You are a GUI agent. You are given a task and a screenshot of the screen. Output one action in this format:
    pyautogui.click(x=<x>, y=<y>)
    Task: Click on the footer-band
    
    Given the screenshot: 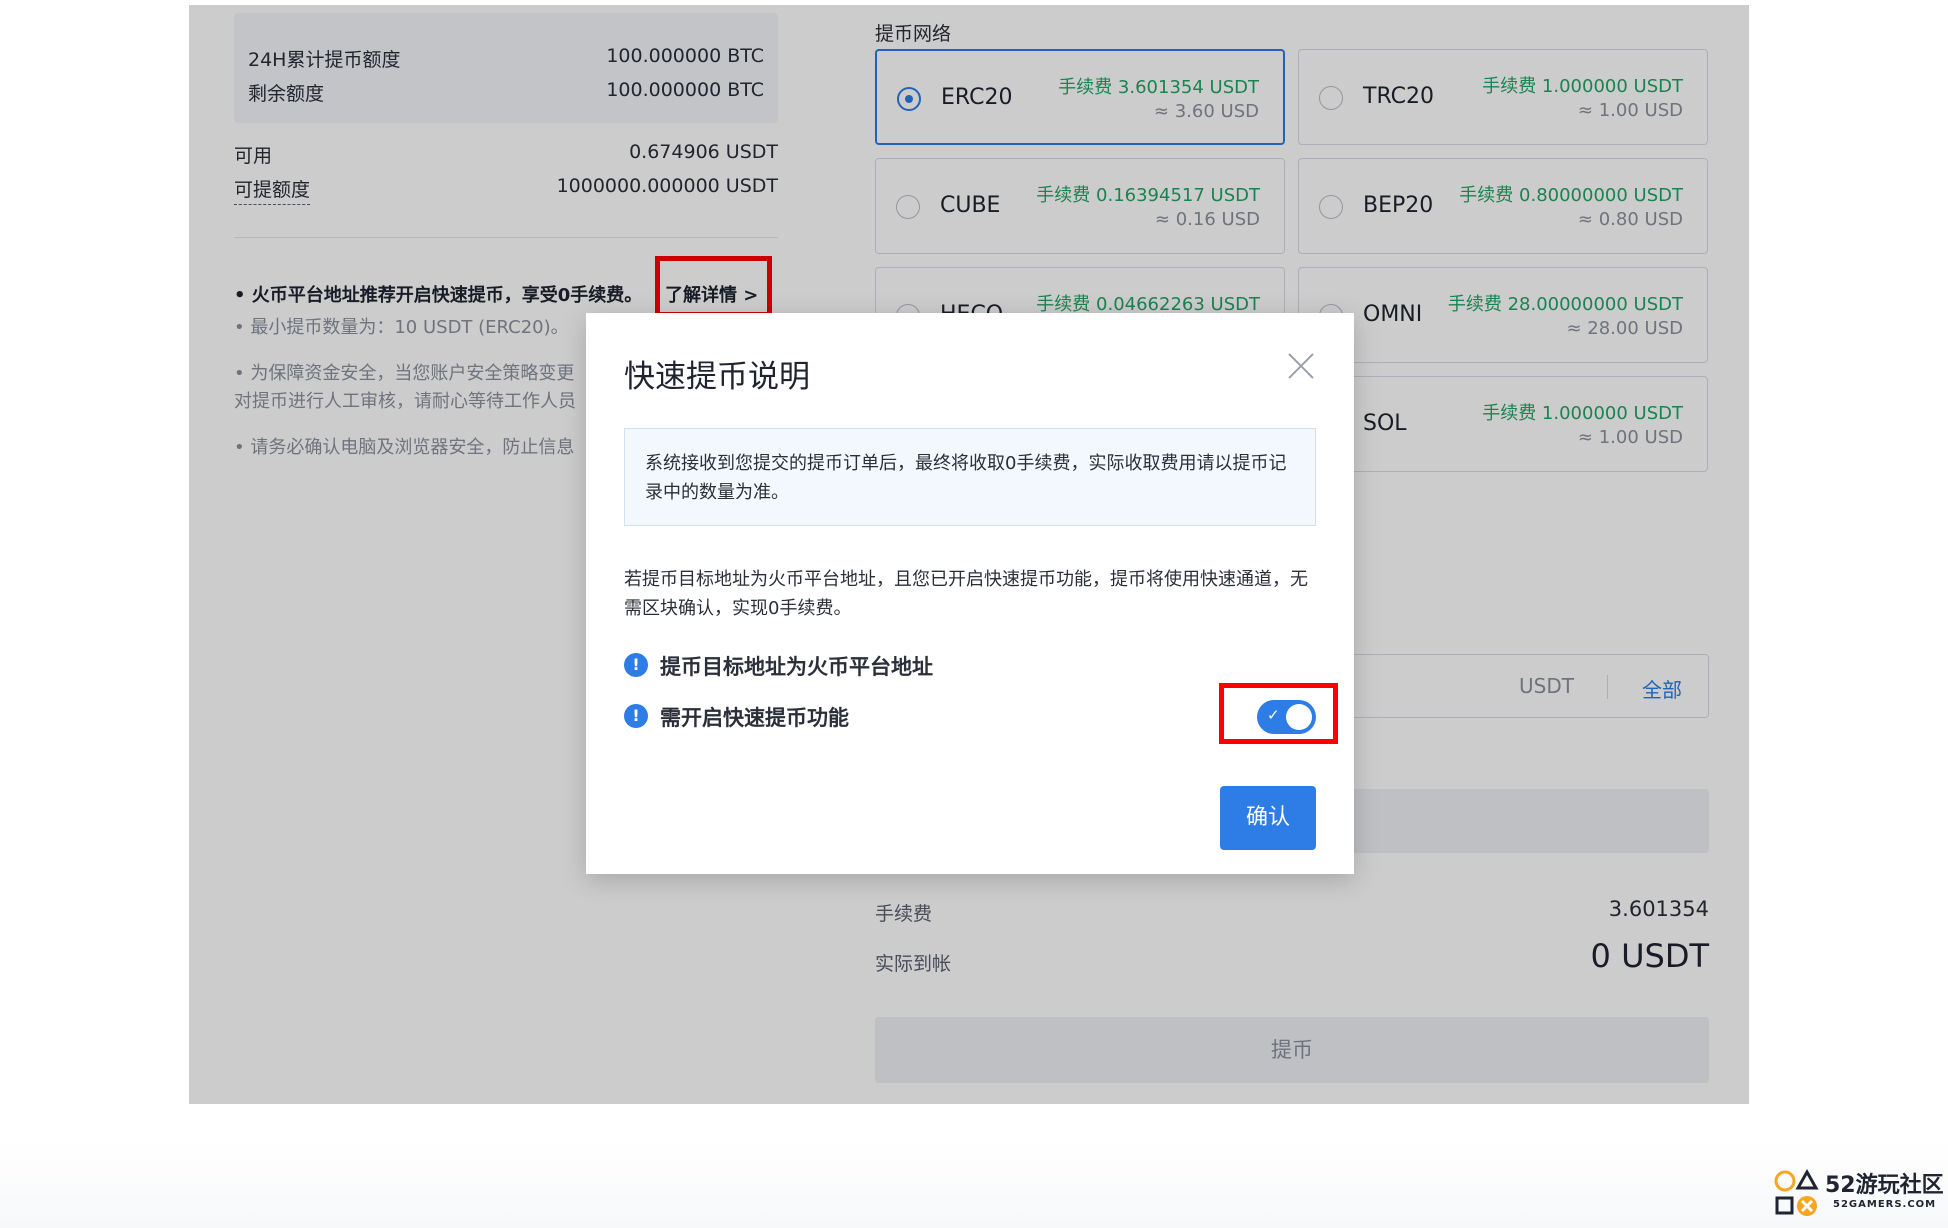 What is the action you would take?
    pyautogui.click(x=974, y=1184)
    